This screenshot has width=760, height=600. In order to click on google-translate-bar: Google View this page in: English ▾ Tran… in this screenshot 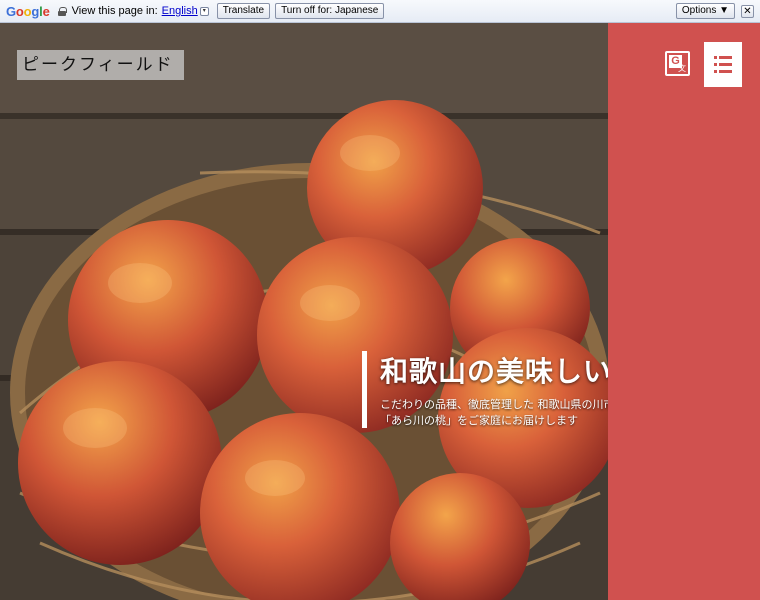, I will do `click(380, 11)`.